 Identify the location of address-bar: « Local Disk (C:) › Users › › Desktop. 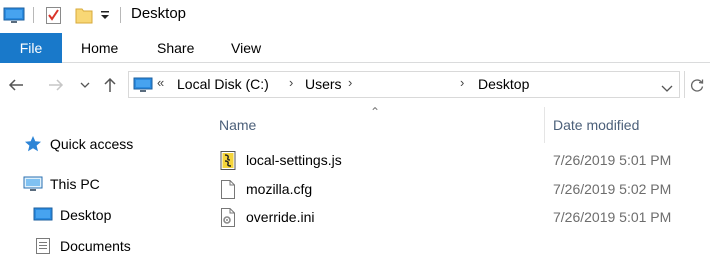
(404, 84).